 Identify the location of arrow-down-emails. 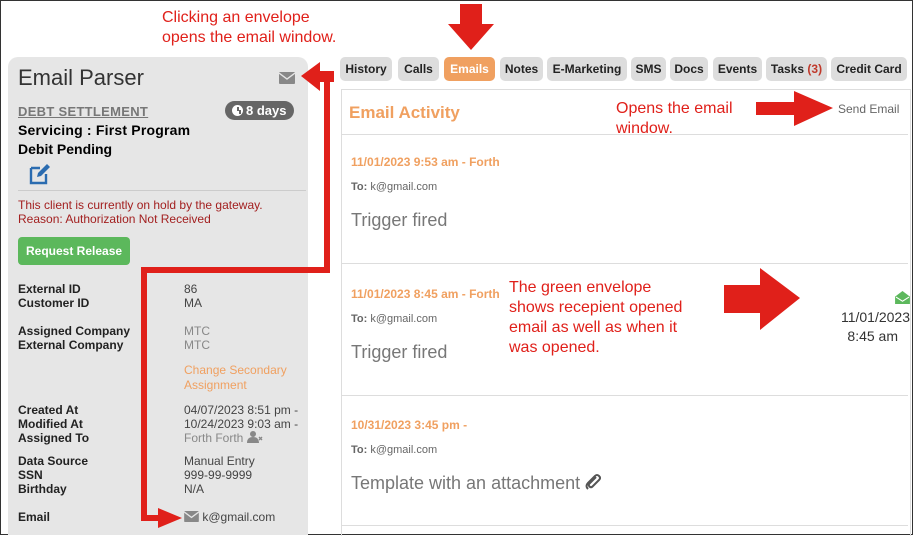
(471, 27).